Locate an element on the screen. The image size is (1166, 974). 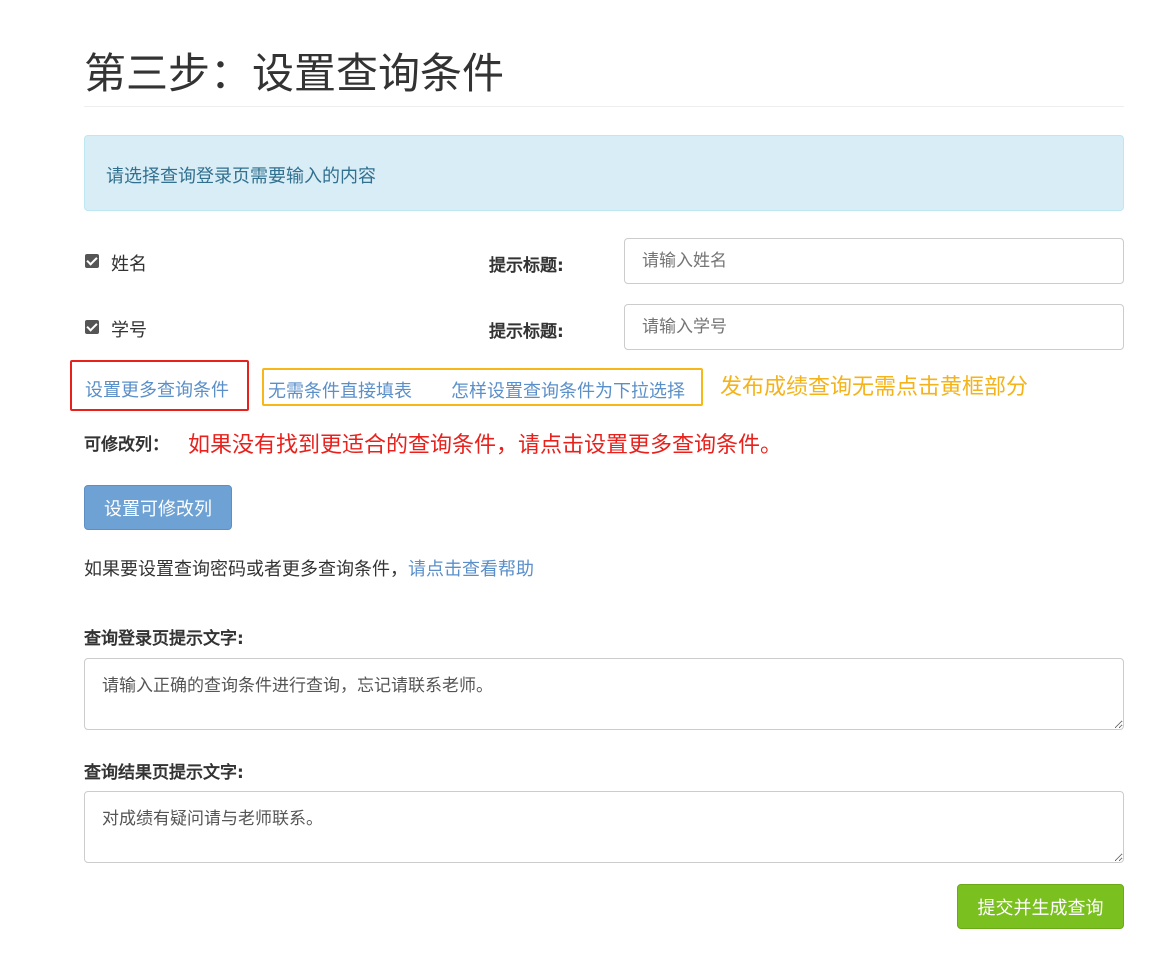
yellow-annotation: 发布成绩查询无需点击黄框部分 is located at coordinates (874, 387).